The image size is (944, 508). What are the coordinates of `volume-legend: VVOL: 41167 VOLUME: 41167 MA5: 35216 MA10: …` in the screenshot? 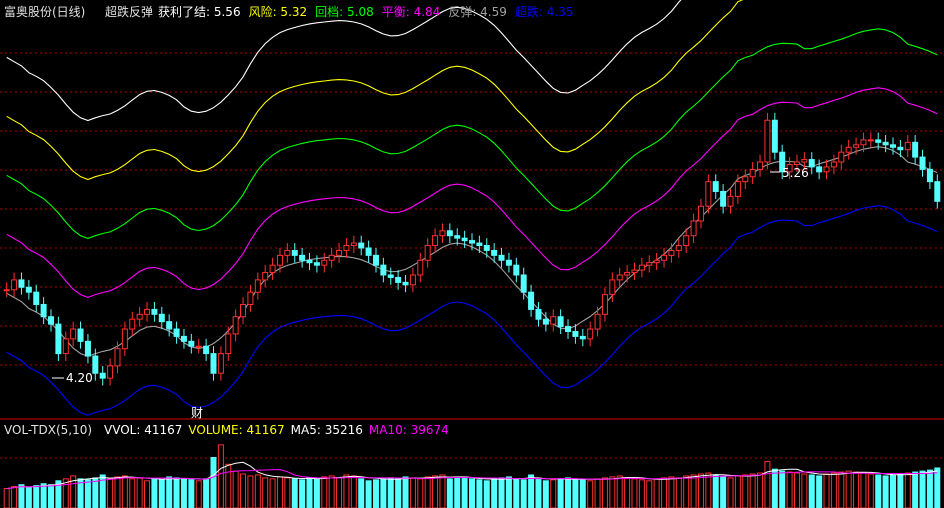 It's located at (276, 430).